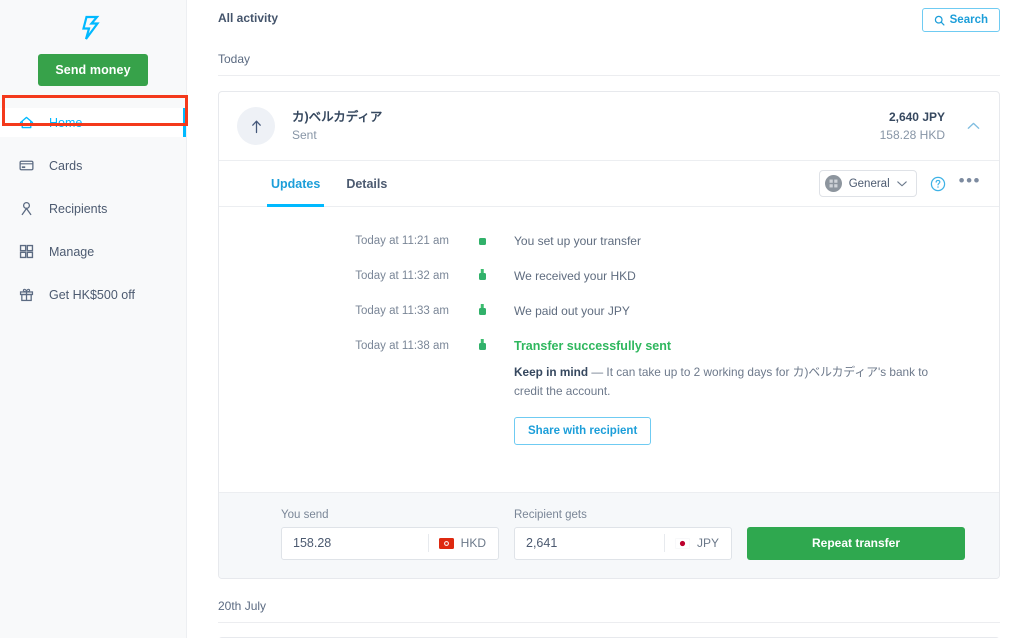 This screenshot has width=1024, height=638. Describe the element at coordinates (93, 122) in the screenshot. I see `sidebar-item-home: Home` at that location.